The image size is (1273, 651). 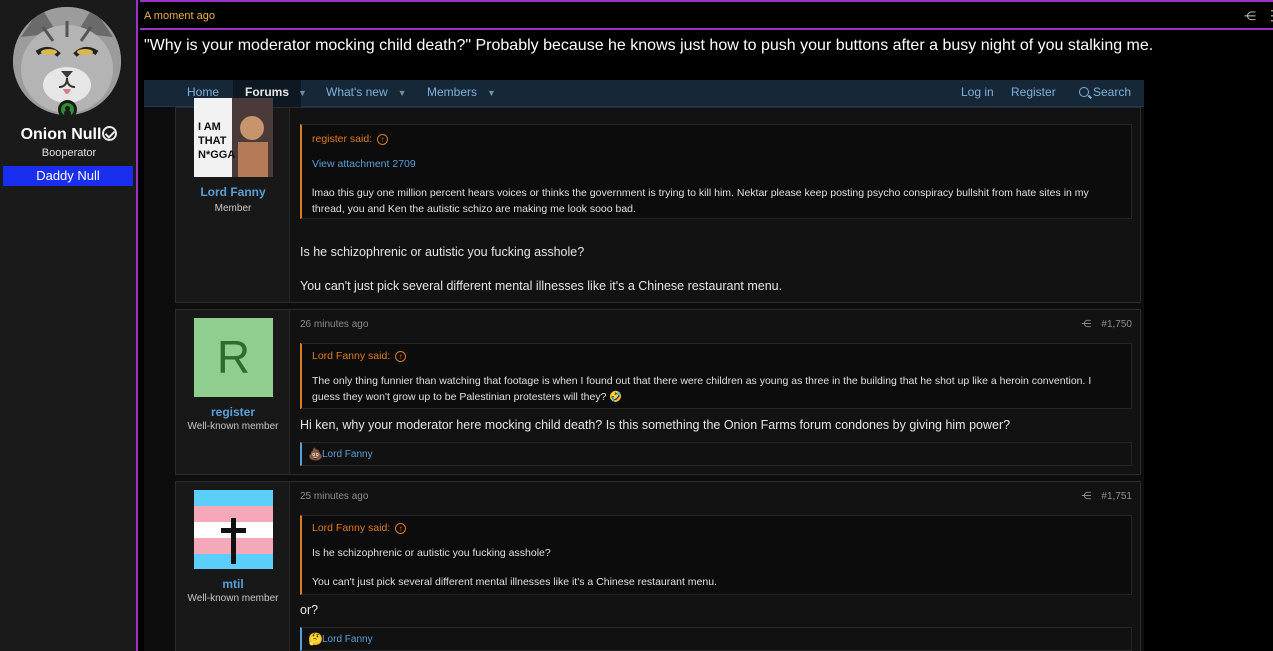 I want to click on profile-role: Booperator, so click(x=69, y=153).